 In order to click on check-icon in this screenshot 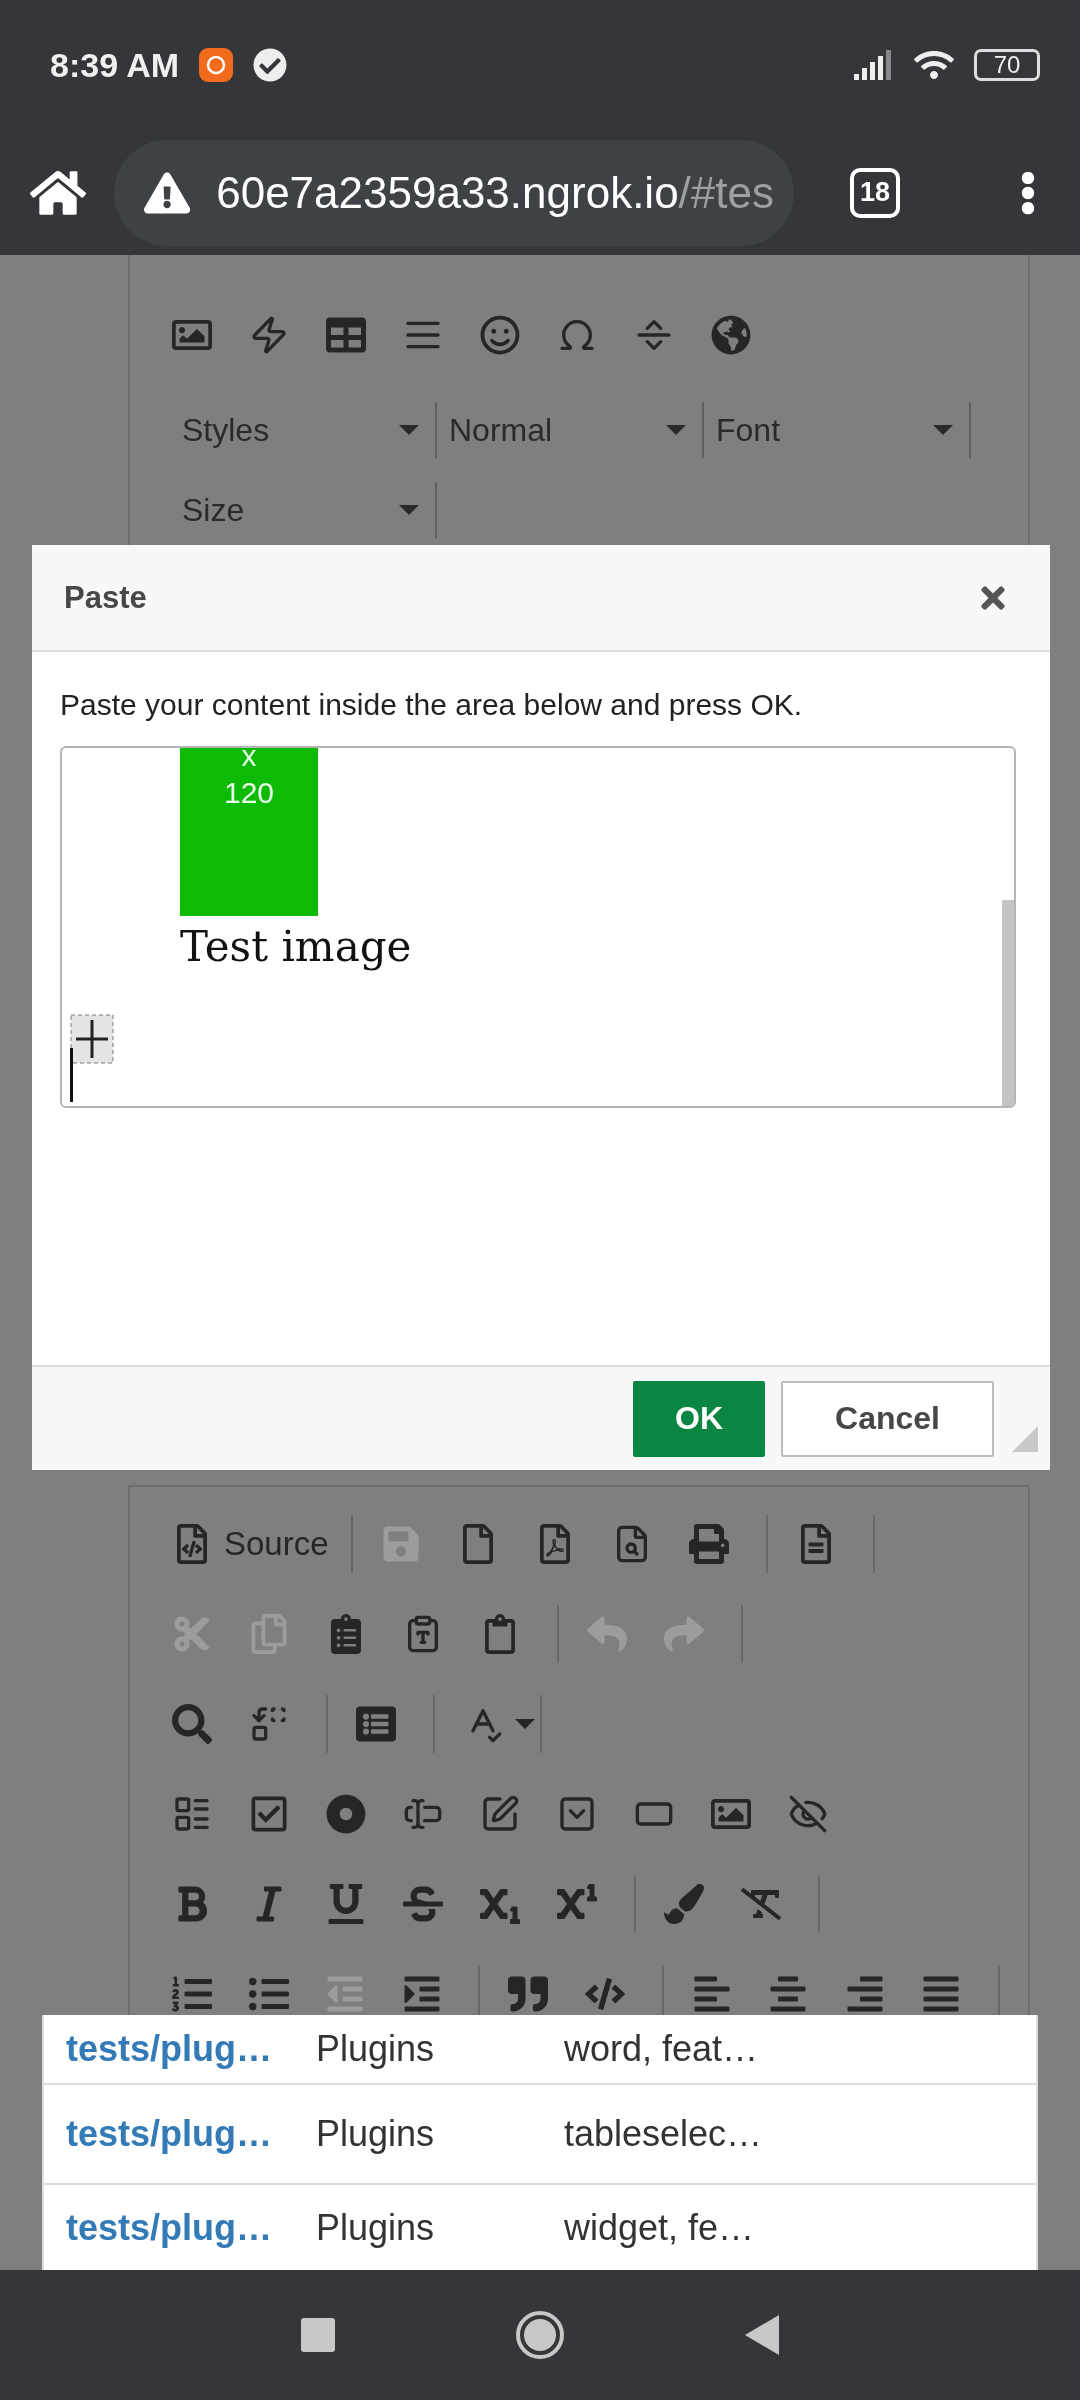, I will do `click(270, 65)`.